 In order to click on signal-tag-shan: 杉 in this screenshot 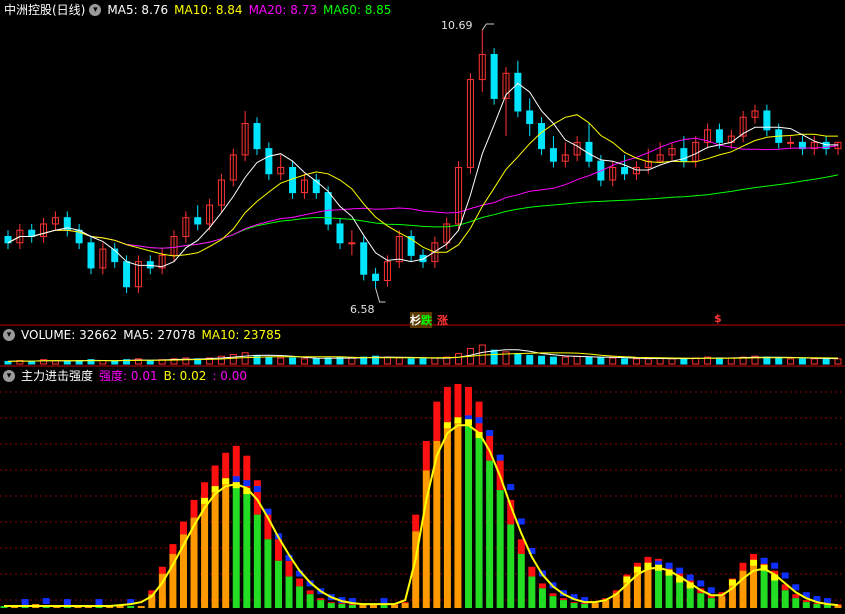, I will do `click(415, 320)`.